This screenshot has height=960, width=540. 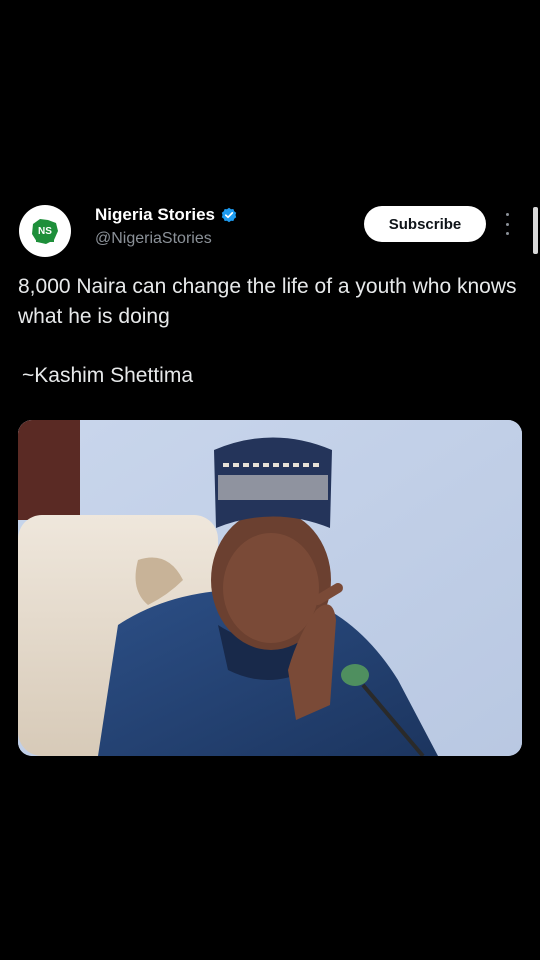 I want to click on more-options-icon, so click(x=507, y=224).